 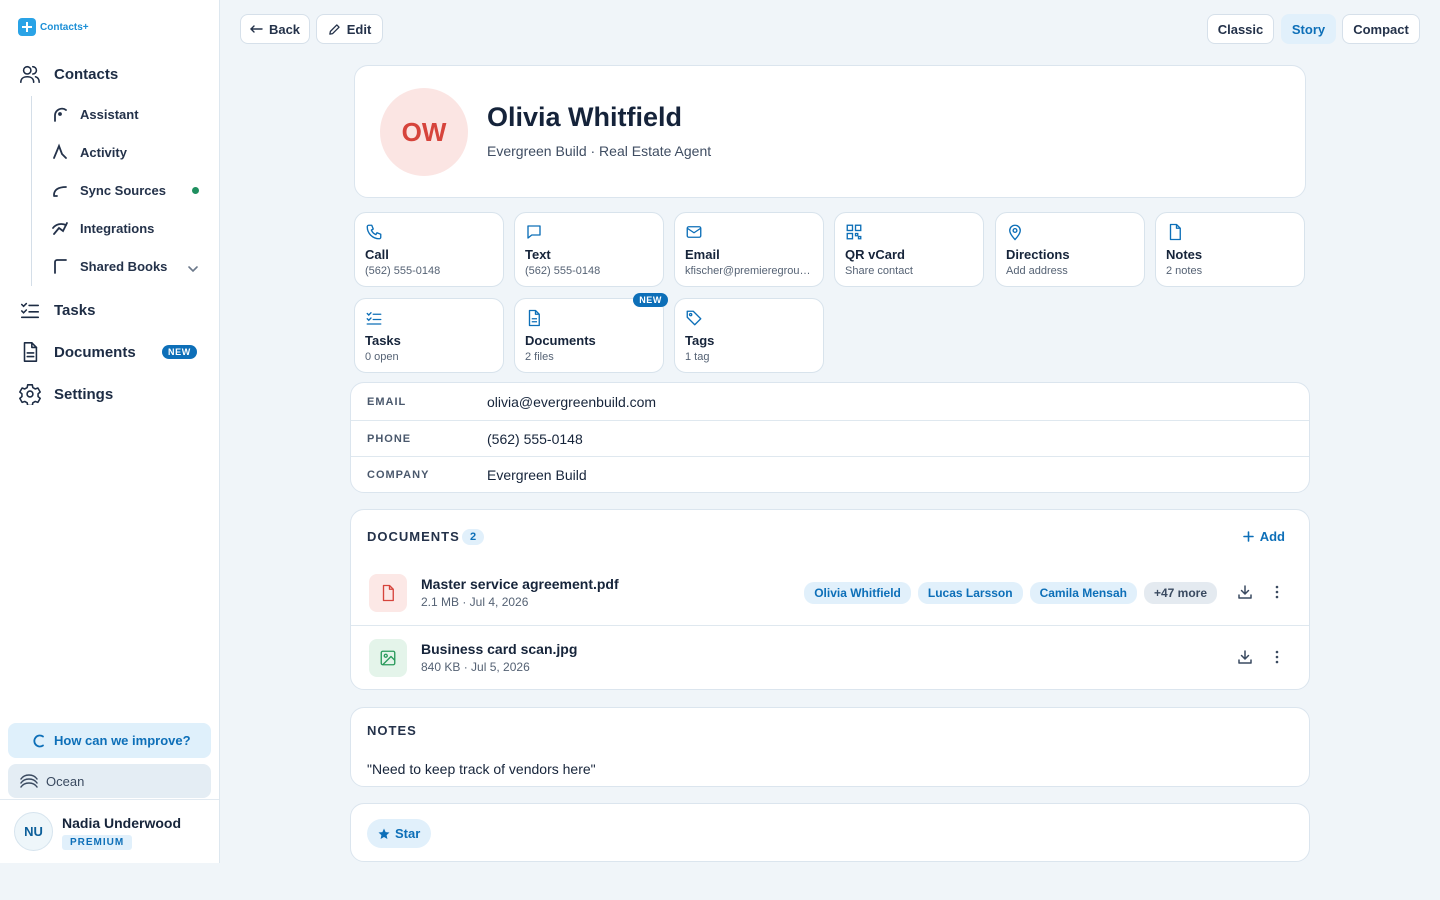 I want to click on theme-label: Ocean, so click(x=65, y=781).